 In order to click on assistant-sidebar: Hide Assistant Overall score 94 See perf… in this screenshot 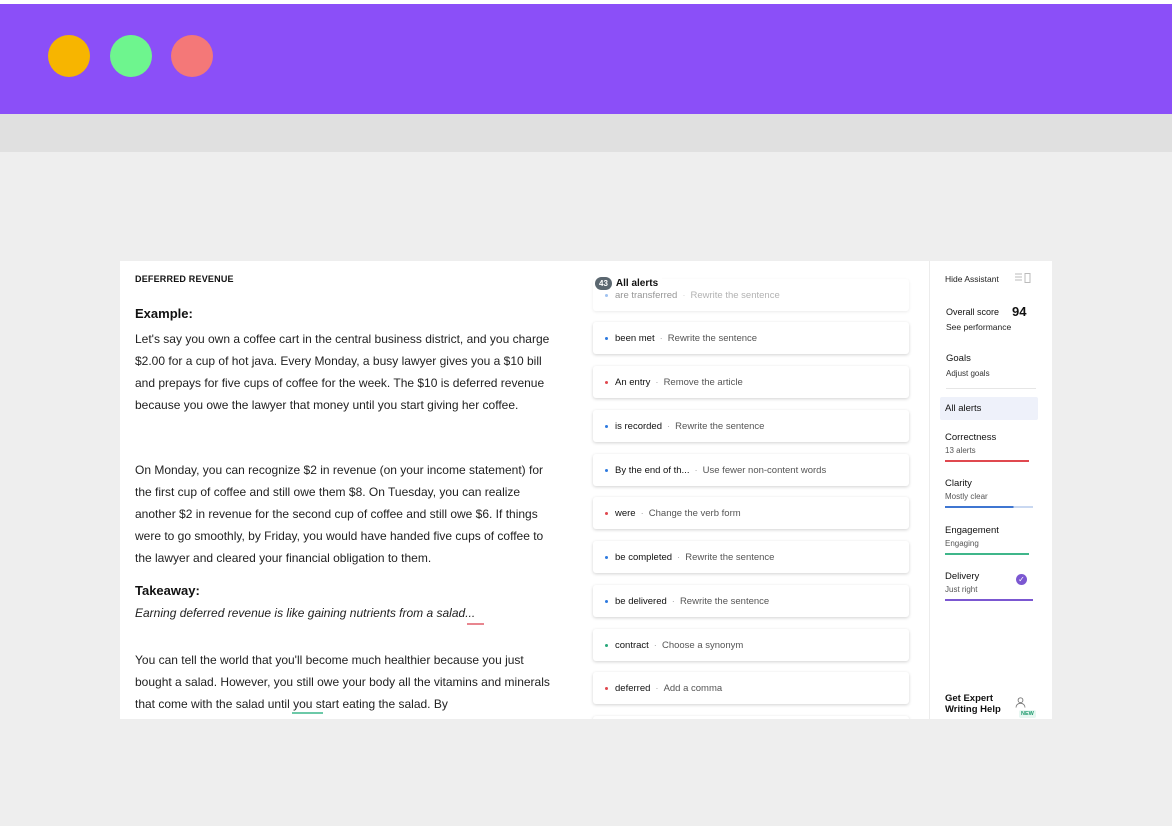, I will do `click(990, 490)`.